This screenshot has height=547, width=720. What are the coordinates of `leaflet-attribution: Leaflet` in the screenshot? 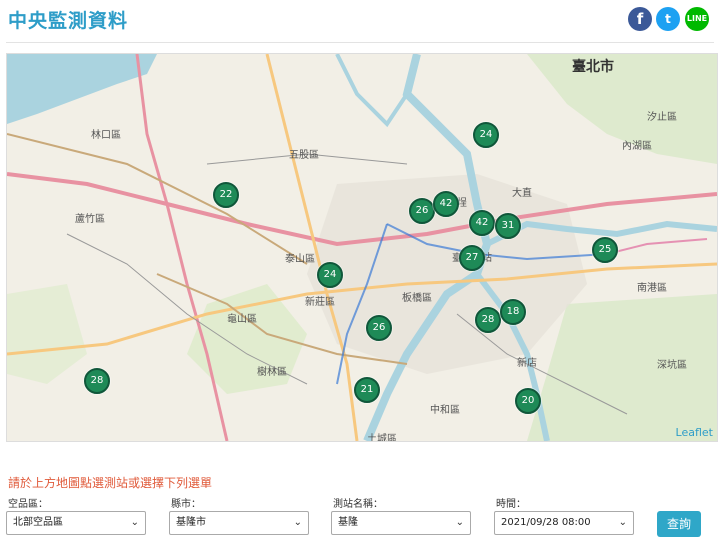 It's located at (694, 432).